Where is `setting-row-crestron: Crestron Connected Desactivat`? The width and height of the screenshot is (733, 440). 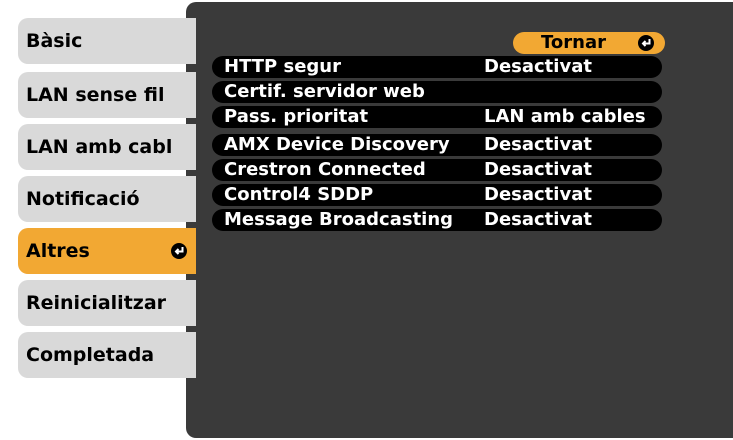 setting-row-crestron: Crestron Connected Desactivat is located at coordinates (437, 170).